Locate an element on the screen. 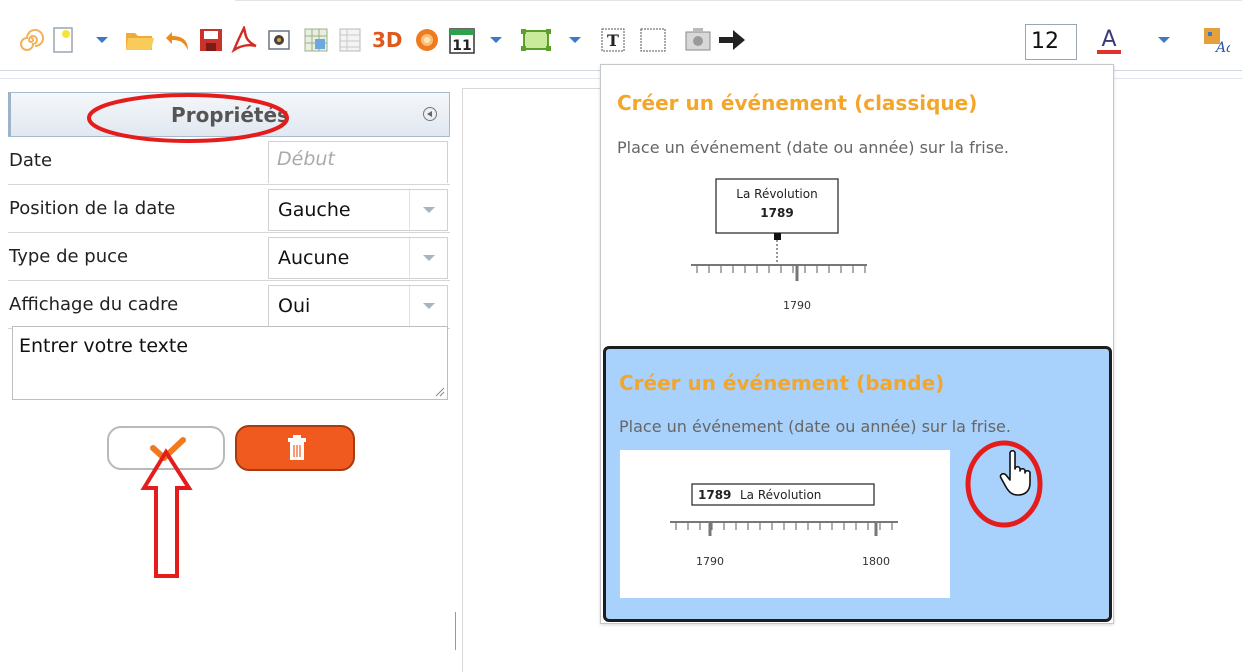 This screenshot has height=672, width=1242. grid-icon is located at coordinates (316, 40).